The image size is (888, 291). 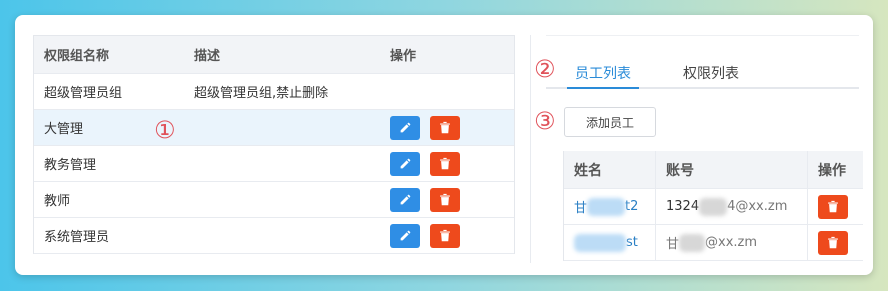 What do you see at coordinates (274, 200) in the screenshot?
I see `table-row: 教师` at bounding box center [274, 200].